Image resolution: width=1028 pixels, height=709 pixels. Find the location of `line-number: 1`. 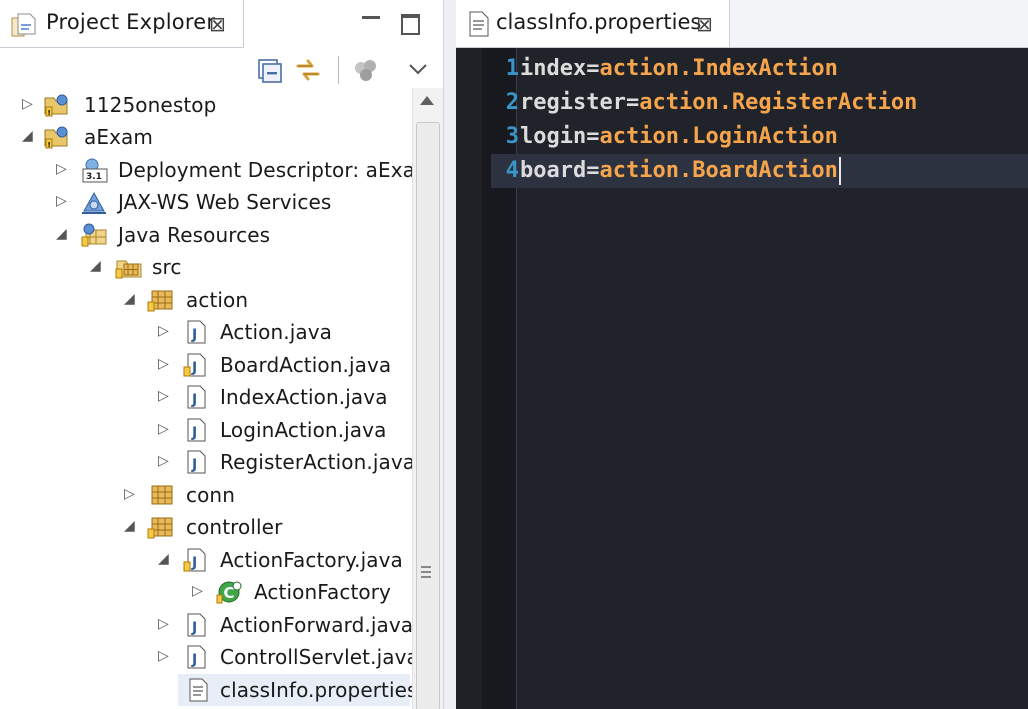

line-number: 1 is located at coordinates (512, 68).